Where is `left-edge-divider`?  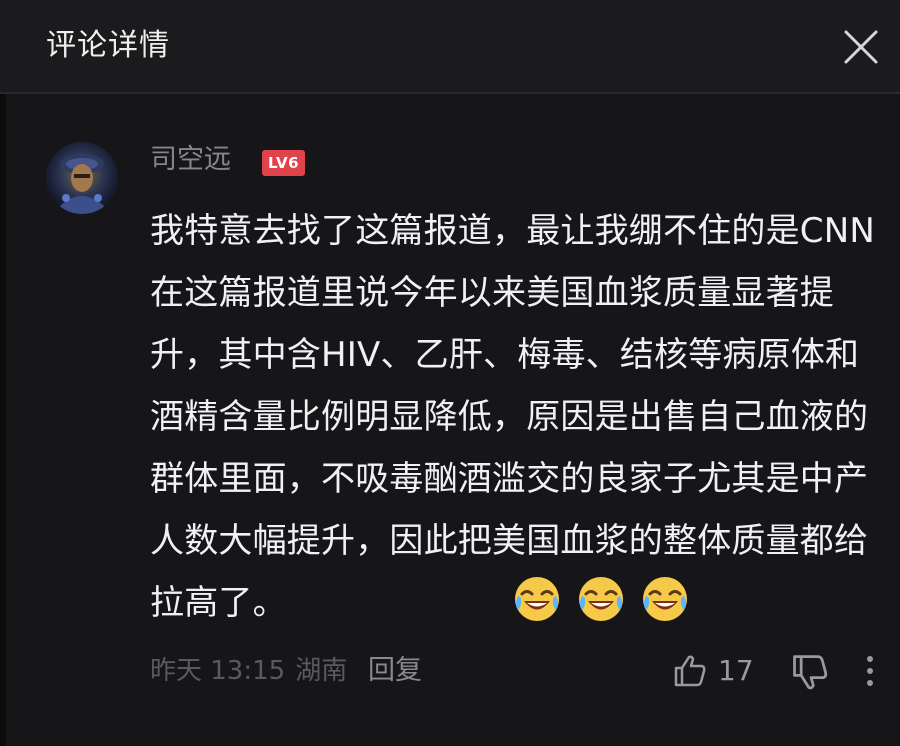 left-edge-divider is located at coordinates (3, 373).